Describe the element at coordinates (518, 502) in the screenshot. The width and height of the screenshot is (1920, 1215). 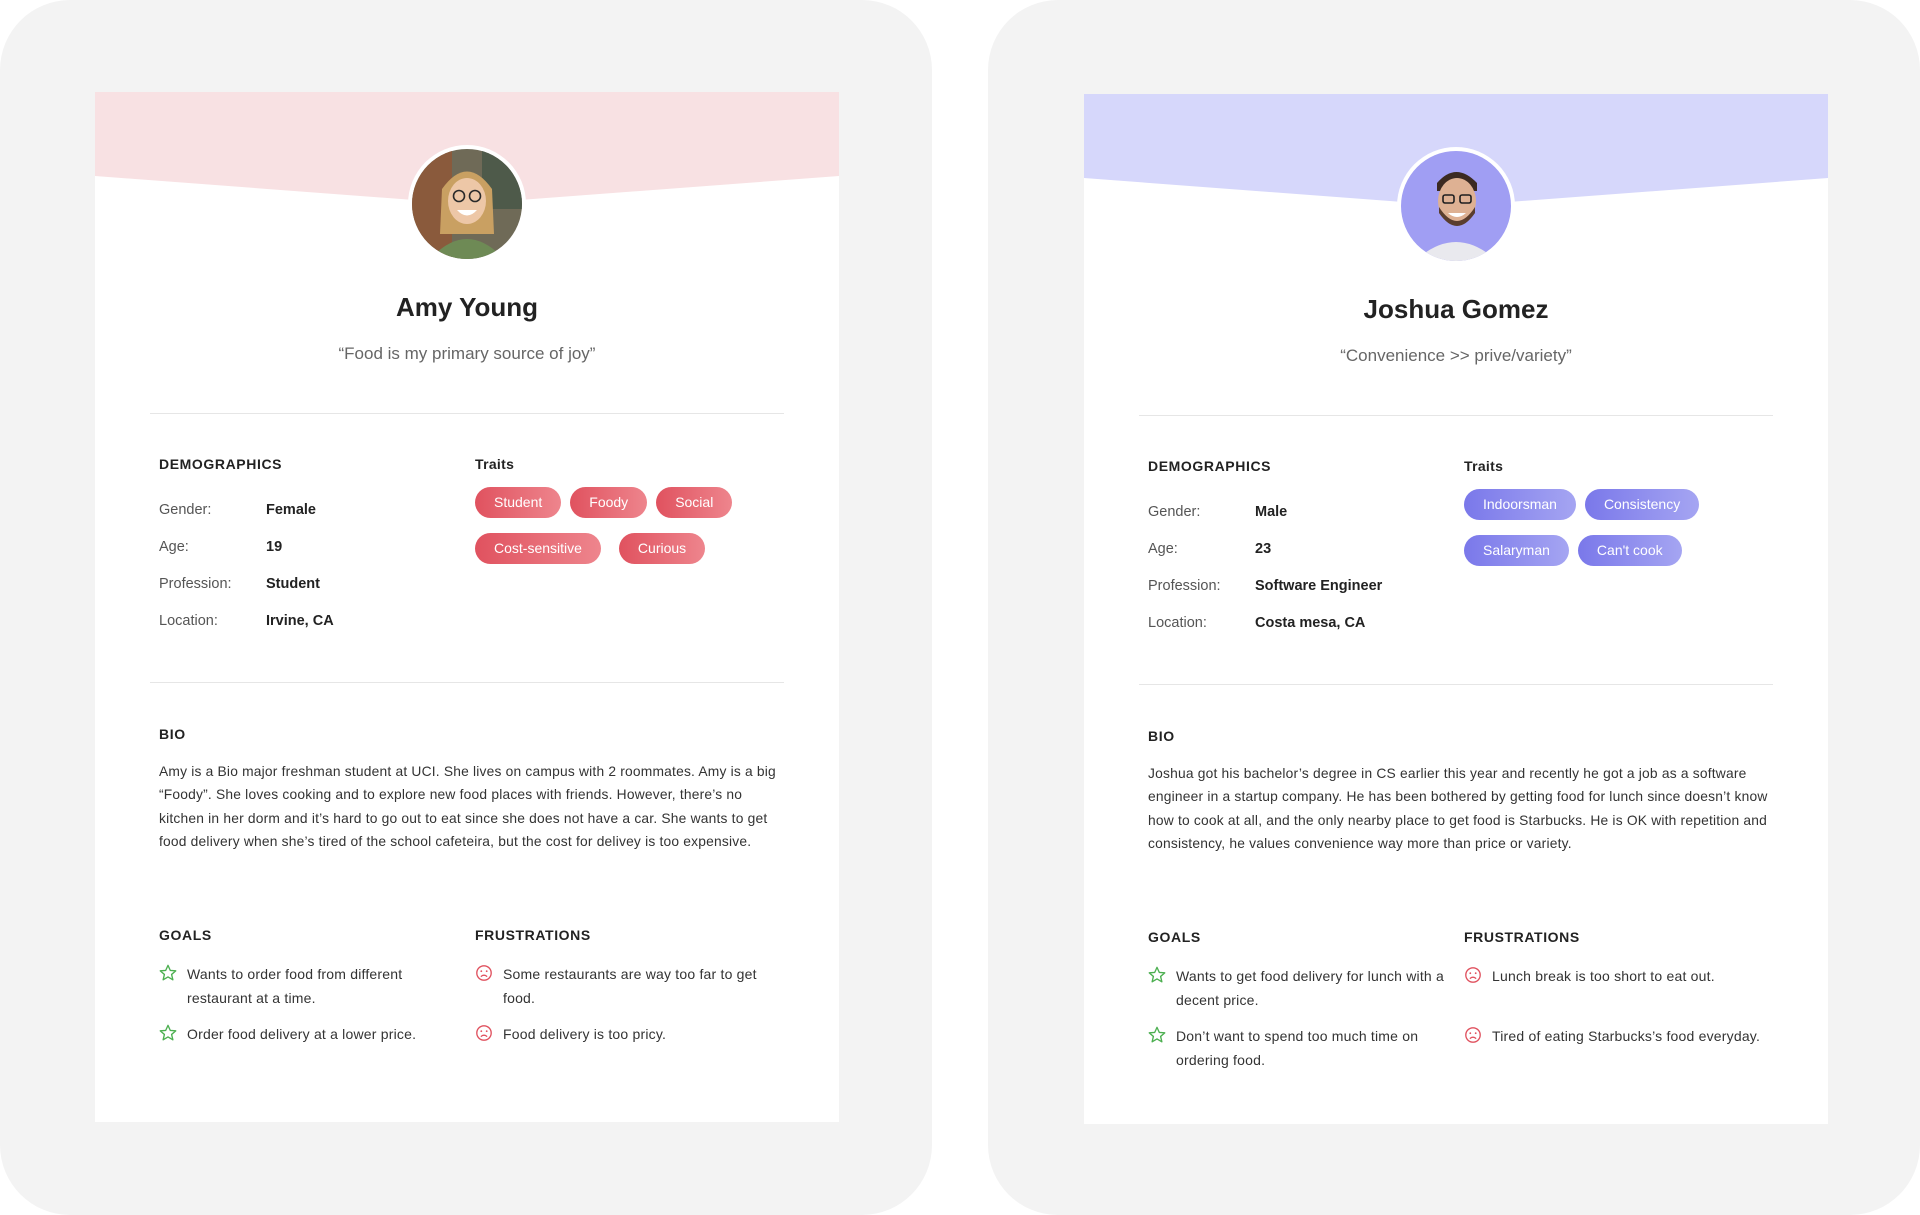
I see `trait-pill: Student` at that location.